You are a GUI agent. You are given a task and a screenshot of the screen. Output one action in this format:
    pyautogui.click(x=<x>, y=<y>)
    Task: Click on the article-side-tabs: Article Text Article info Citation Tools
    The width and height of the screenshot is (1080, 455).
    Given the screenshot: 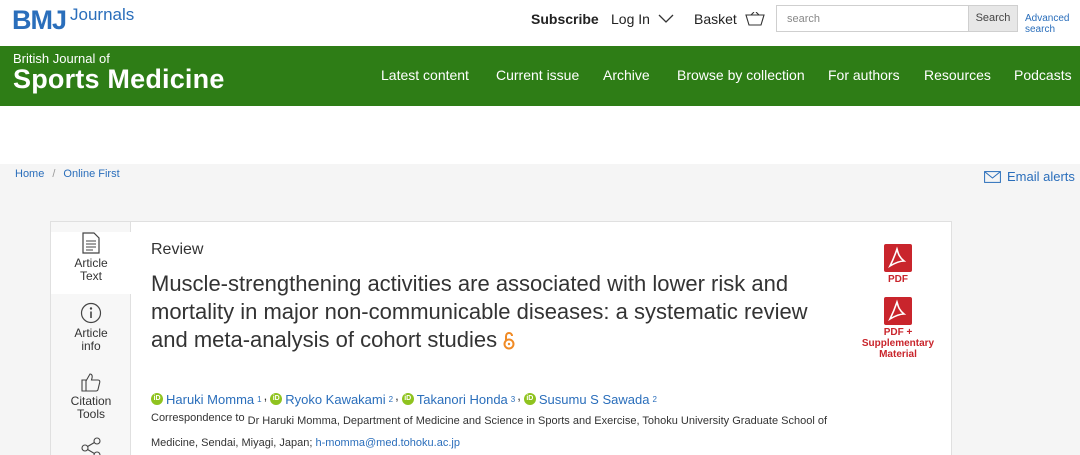 What is the action you would take?
    pyautogui.click(x=91, y=338)
    